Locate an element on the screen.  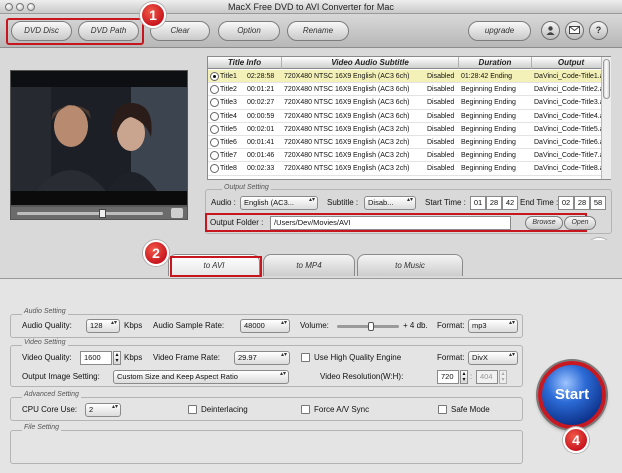
rename-button: Rename is located at coordinates (318, 31).